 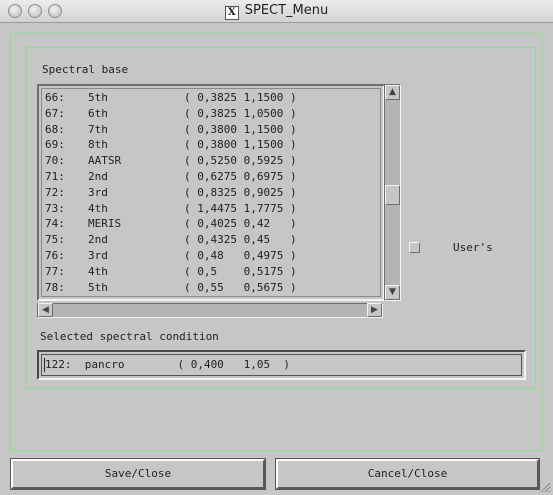 I want to click on cancel-close-button: Cancel/Close, so click(x=407, y=474).